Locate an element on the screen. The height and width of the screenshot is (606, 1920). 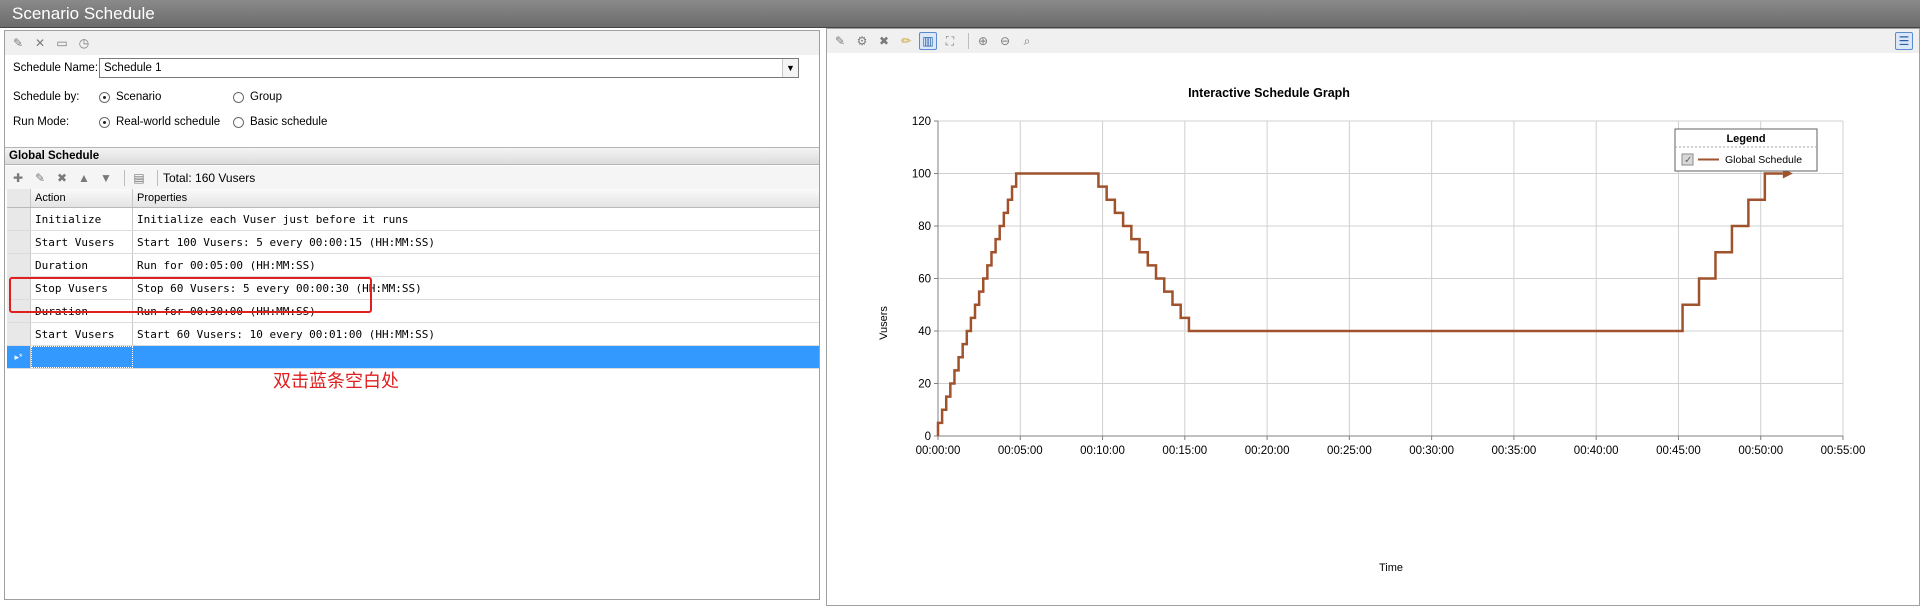
properties-cell: Run for 00:30:00 (HH:MM:SS) is located at coordinates (476, 311).